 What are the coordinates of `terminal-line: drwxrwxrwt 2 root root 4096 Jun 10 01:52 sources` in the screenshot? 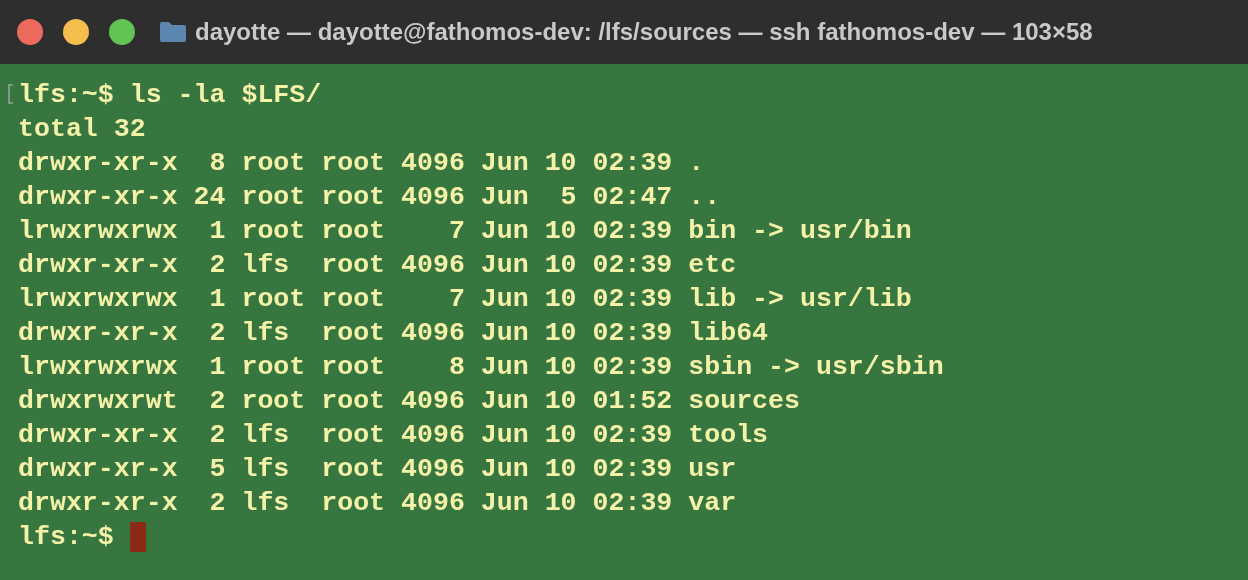 It's located at (409, 401).